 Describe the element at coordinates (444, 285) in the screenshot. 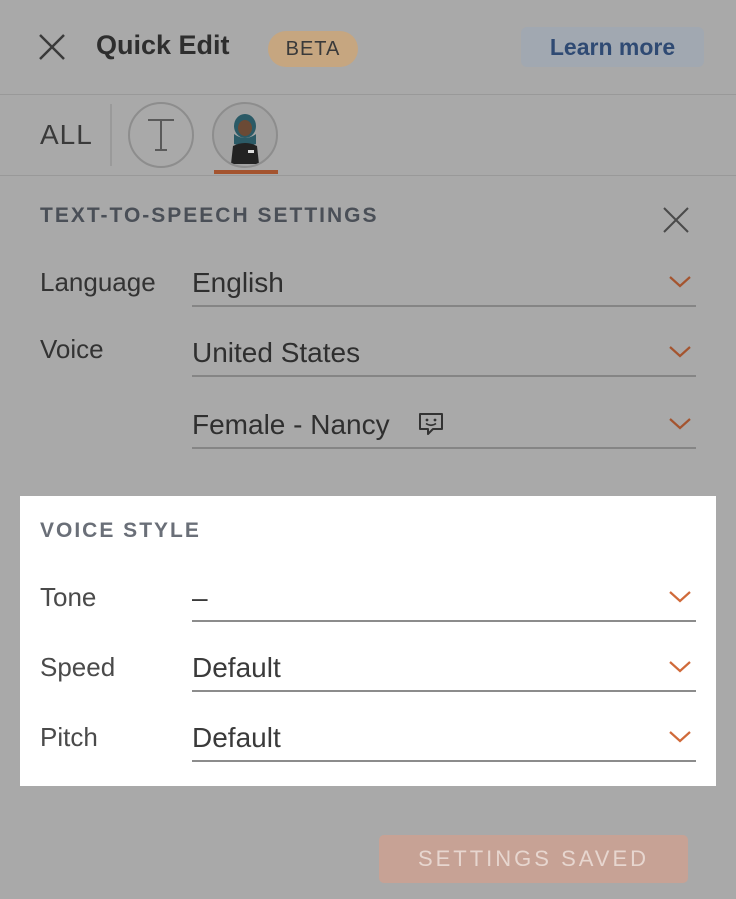

I see `language-select: English` at that location.